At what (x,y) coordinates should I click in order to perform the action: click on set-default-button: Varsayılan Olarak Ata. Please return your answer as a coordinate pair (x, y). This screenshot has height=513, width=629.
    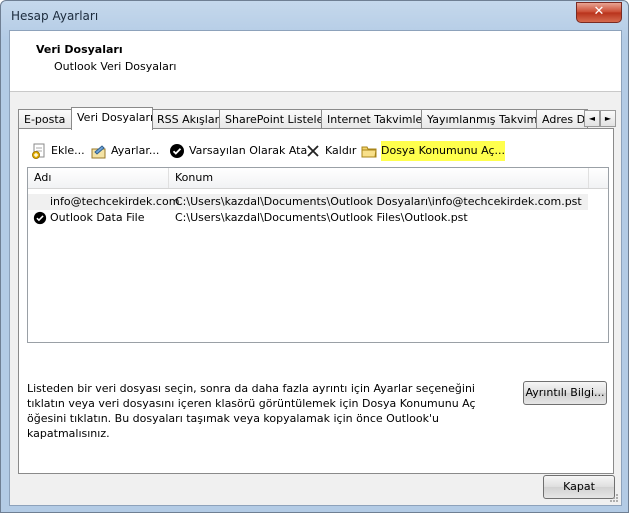
    Looking at the image, I should click on (238, 151).